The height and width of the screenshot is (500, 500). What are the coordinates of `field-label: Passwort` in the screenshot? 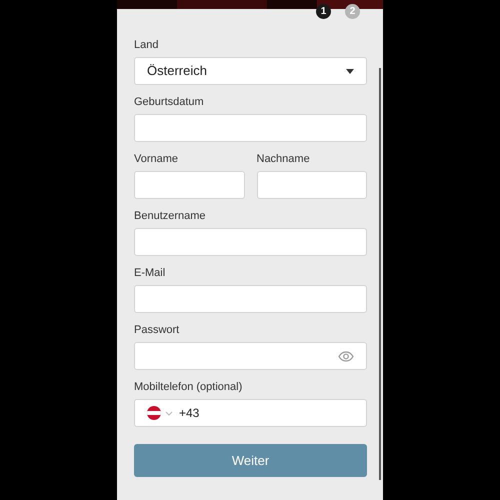 It's located at (157, 330).